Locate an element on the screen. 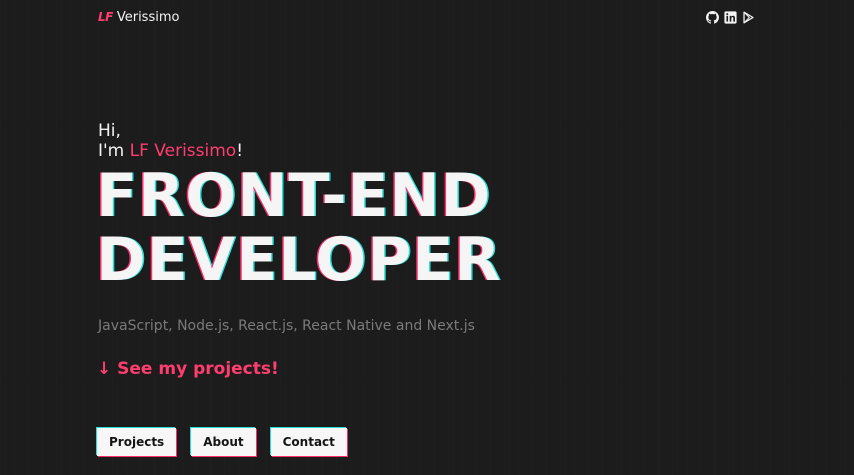 The image size is (854, 475). headline-line-1: FRONT-END is located at coordinates (294, 196).